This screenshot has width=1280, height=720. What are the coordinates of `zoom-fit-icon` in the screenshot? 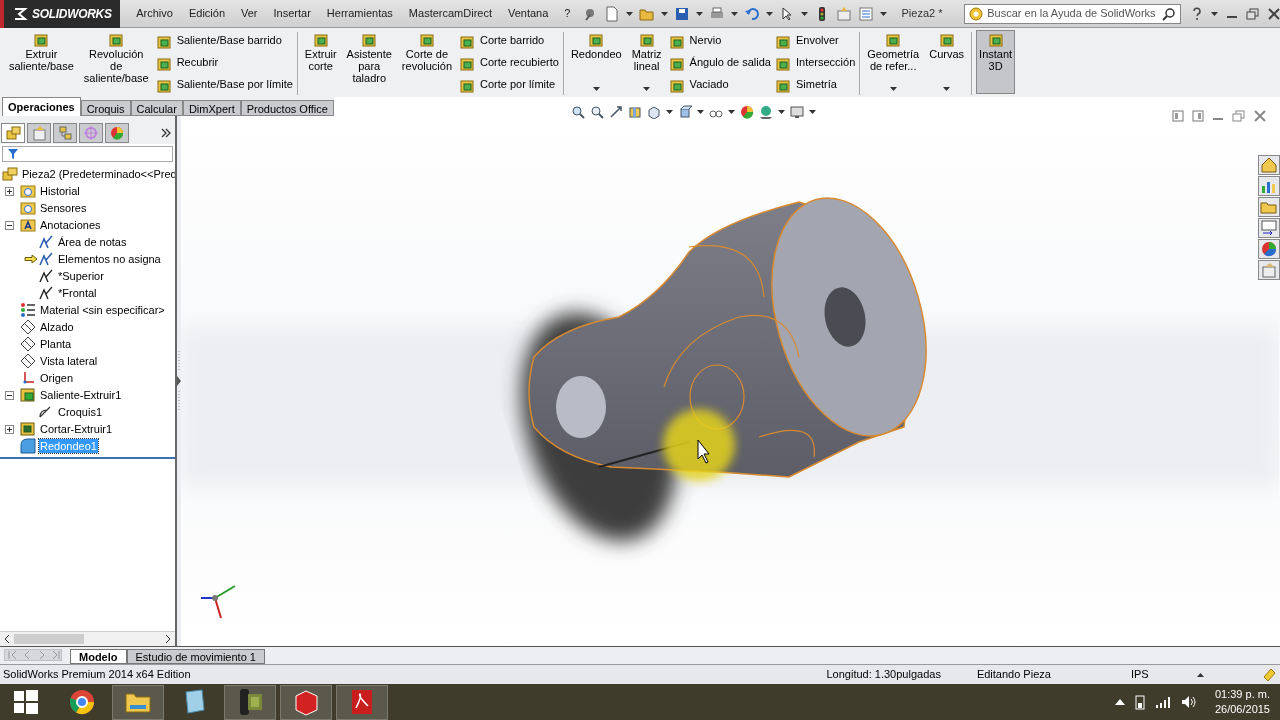 It's located at (577, 112).